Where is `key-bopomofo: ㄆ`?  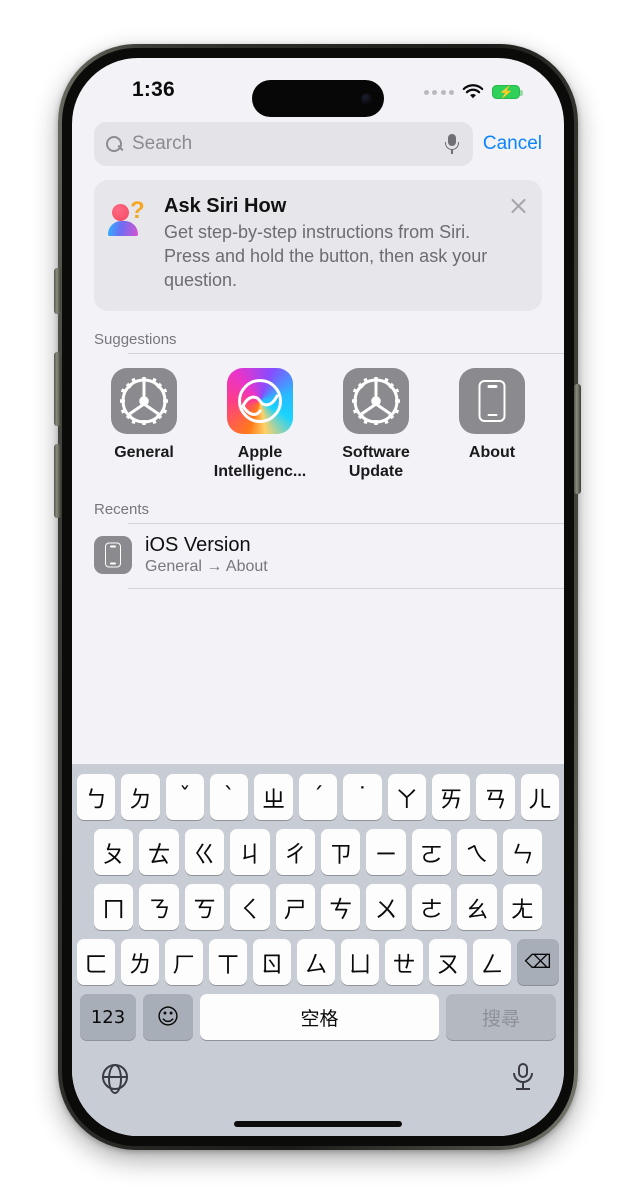
key-bopomofo: ㄆ is located at coordinates (113, 852).